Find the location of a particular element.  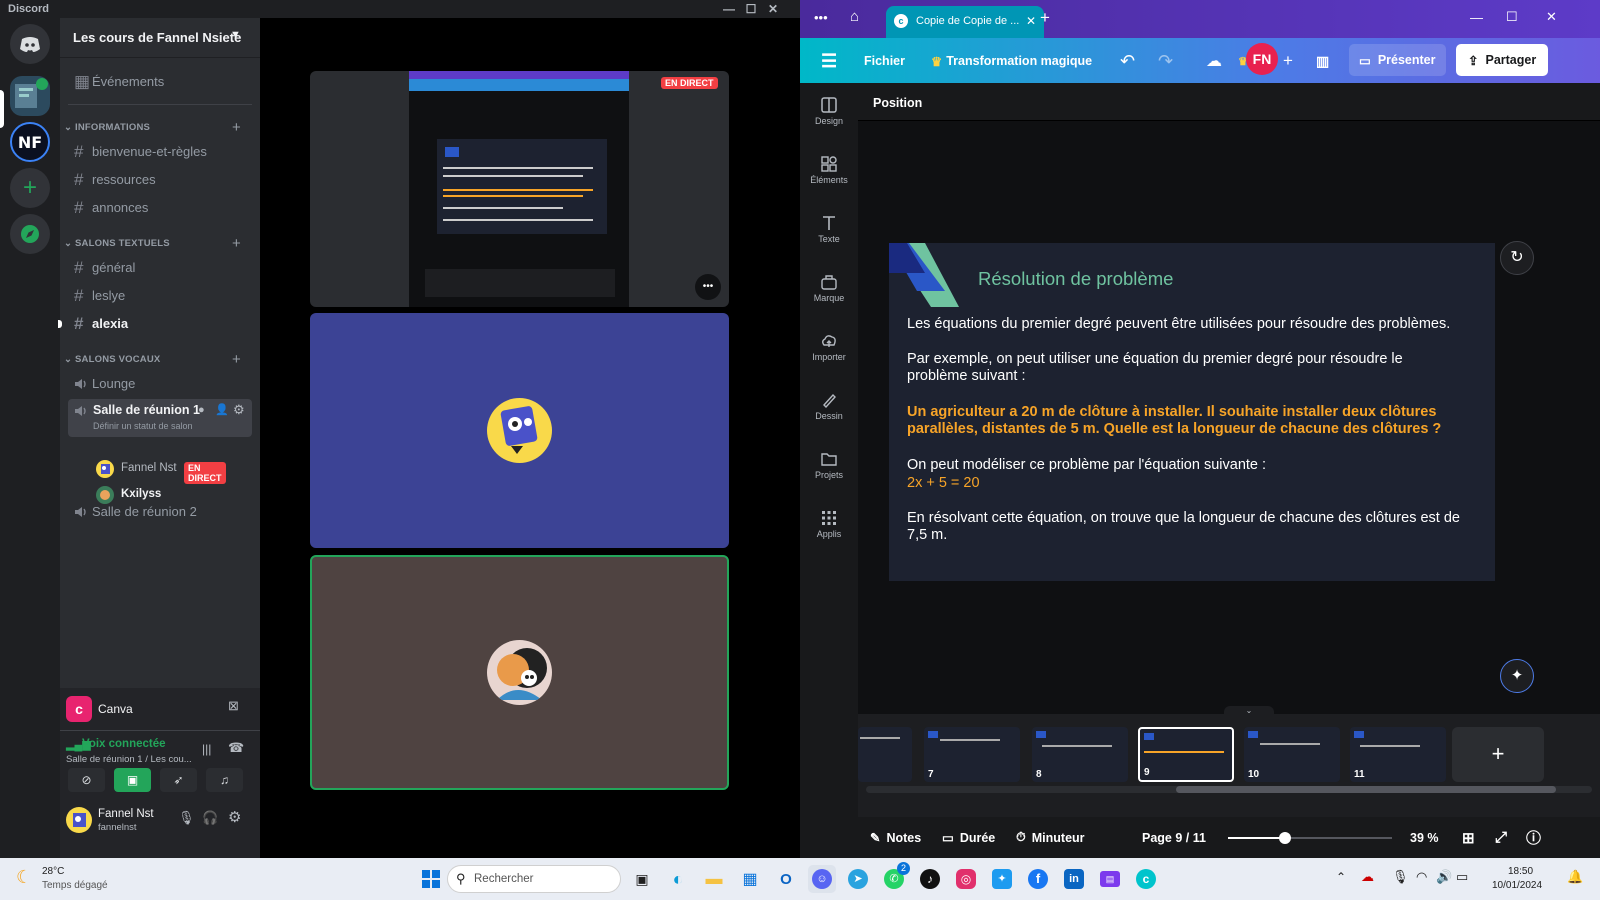

more-options-button: ••• is located at coordinates (708, 287).